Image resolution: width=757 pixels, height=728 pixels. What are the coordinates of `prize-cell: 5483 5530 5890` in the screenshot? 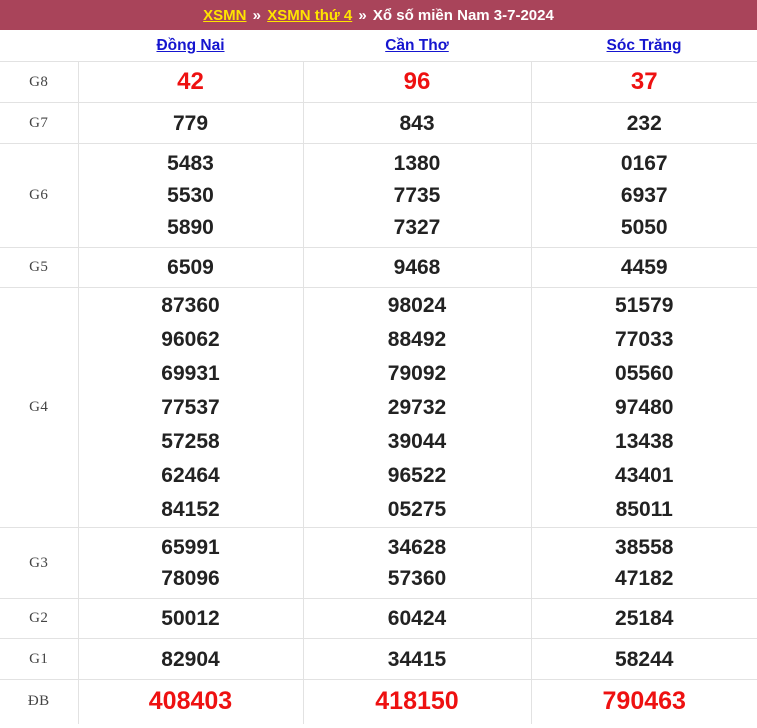 It's located at (190, 195).